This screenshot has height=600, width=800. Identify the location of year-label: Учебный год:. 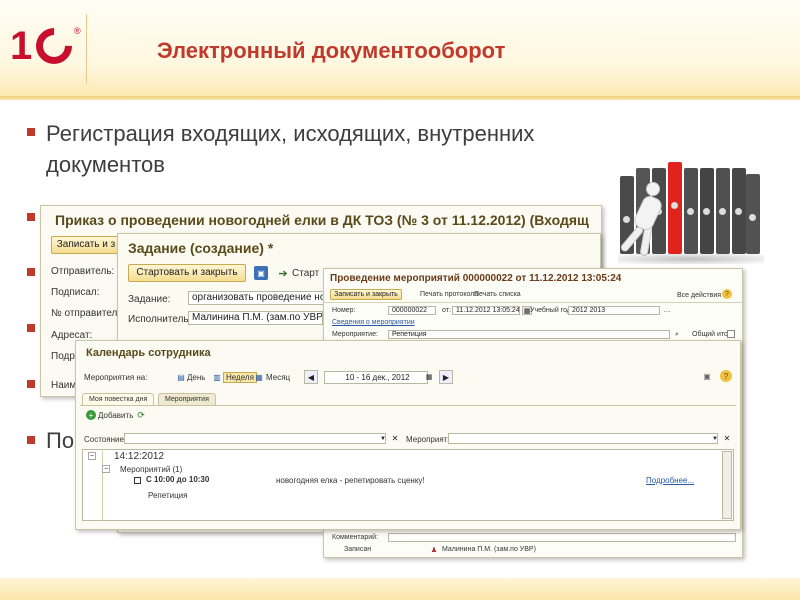
(551, 310).